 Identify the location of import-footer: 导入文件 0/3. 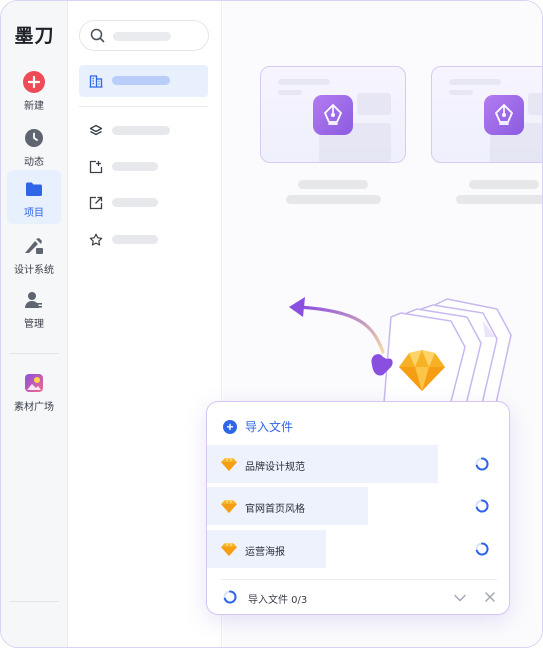
(359, 596).